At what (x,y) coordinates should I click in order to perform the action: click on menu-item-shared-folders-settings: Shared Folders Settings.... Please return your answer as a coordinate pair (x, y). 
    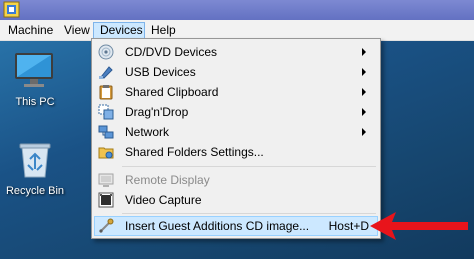
    Looking at the image, I should click on (236, 152).